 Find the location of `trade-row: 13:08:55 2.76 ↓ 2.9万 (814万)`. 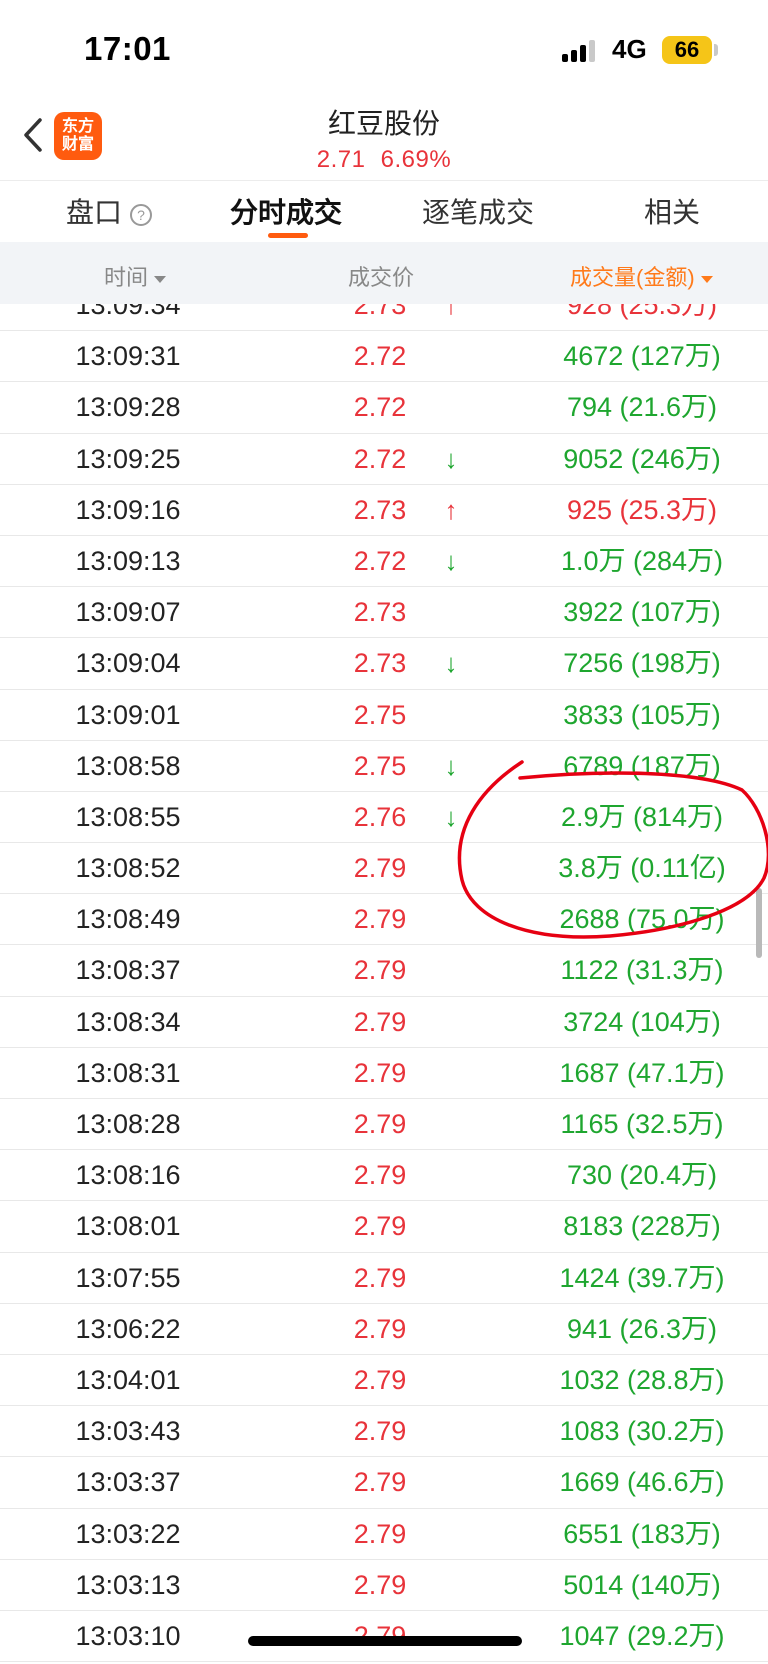

trade-row: 13:08:55 2.76 ↓ 2.9万 (814万) is located at coordinates (384, 818).